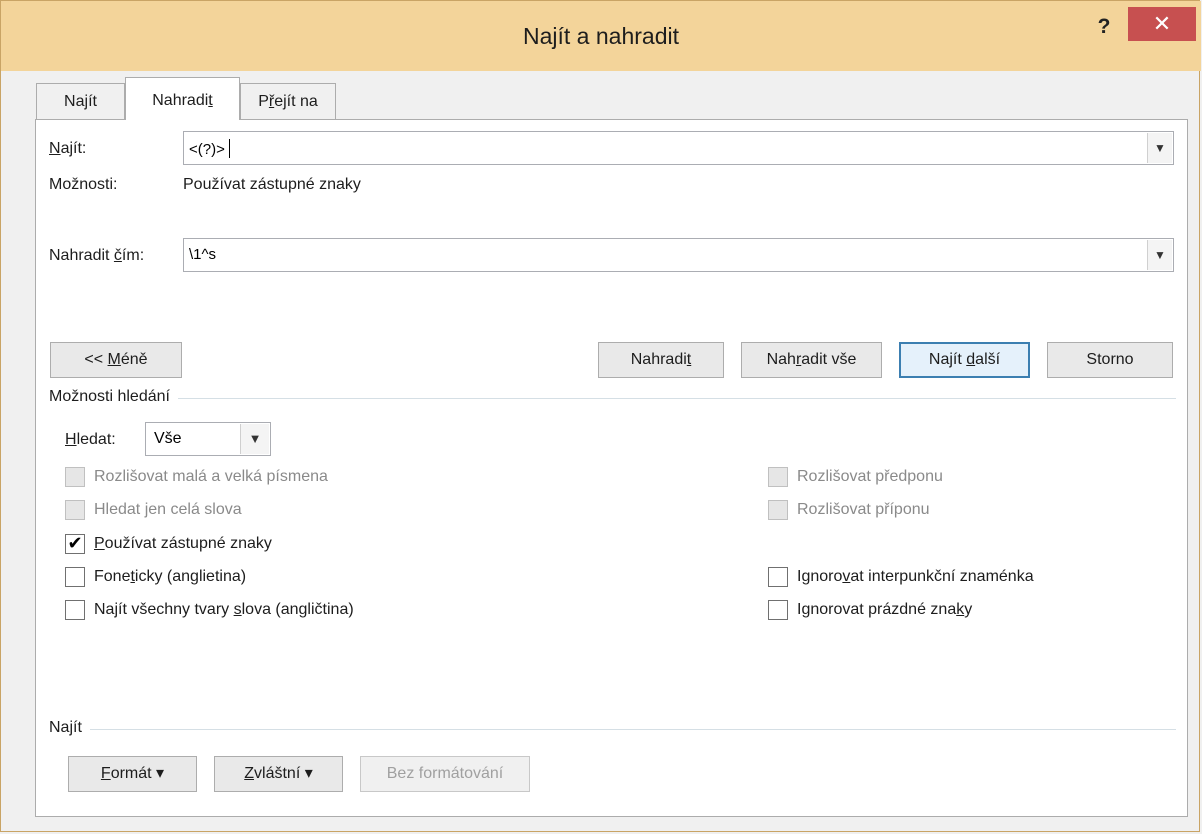 This screenshot has height=834, width=1202. What do you see at coordinates (224, 609) in the screenshot?
I see `all-word-forms-label: Najít všechny tvary slova (angličtina)` at bounding box center [224, 609].